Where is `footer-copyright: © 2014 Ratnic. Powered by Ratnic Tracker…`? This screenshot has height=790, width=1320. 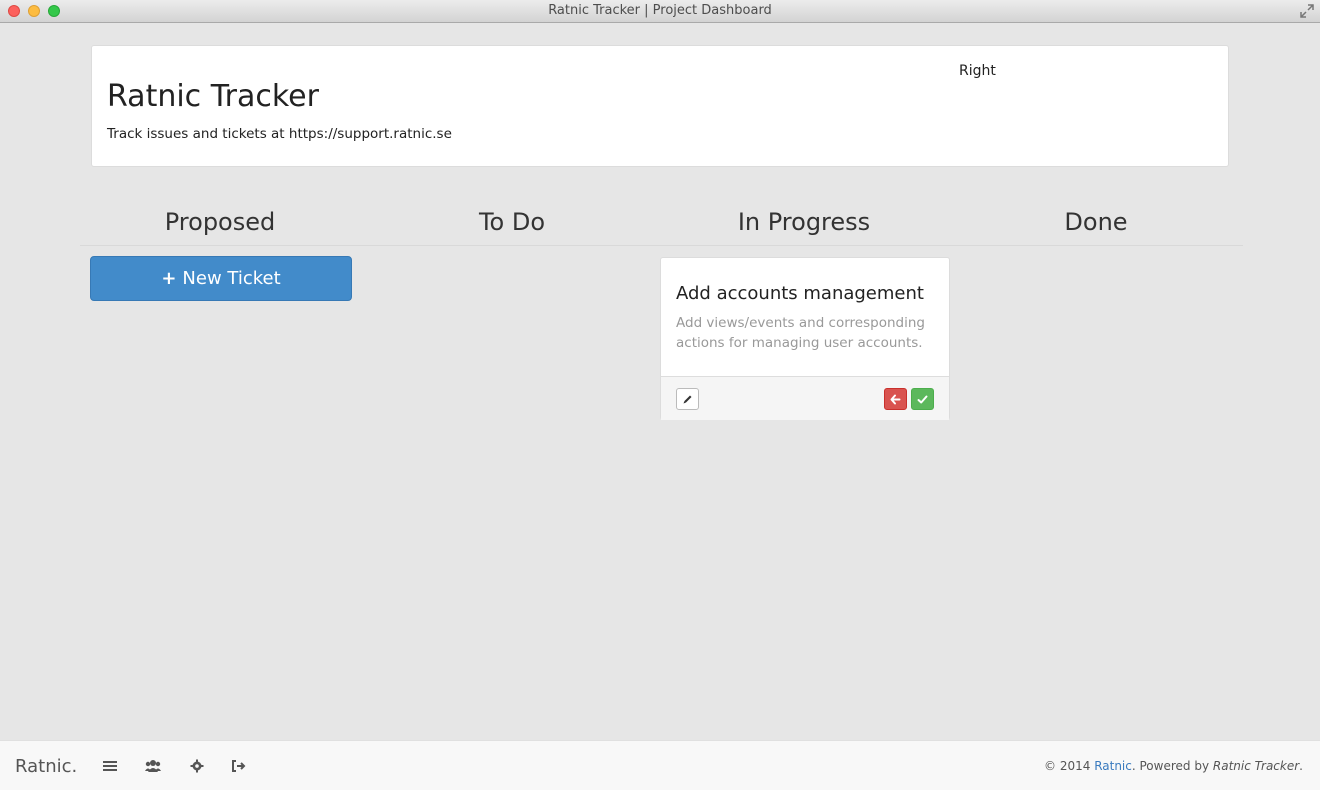
footer-copyright: © 2014 Ratnic. Powered by Ratnic Tracker… is located at coordinates (1173, 766).